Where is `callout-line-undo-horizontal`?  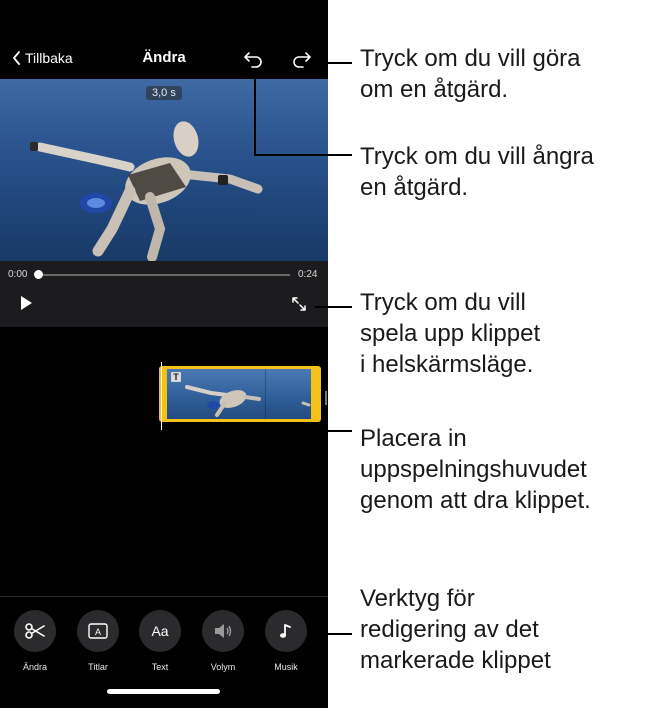 callout-line-undo-horizontal is located at coordinates (303, 155).